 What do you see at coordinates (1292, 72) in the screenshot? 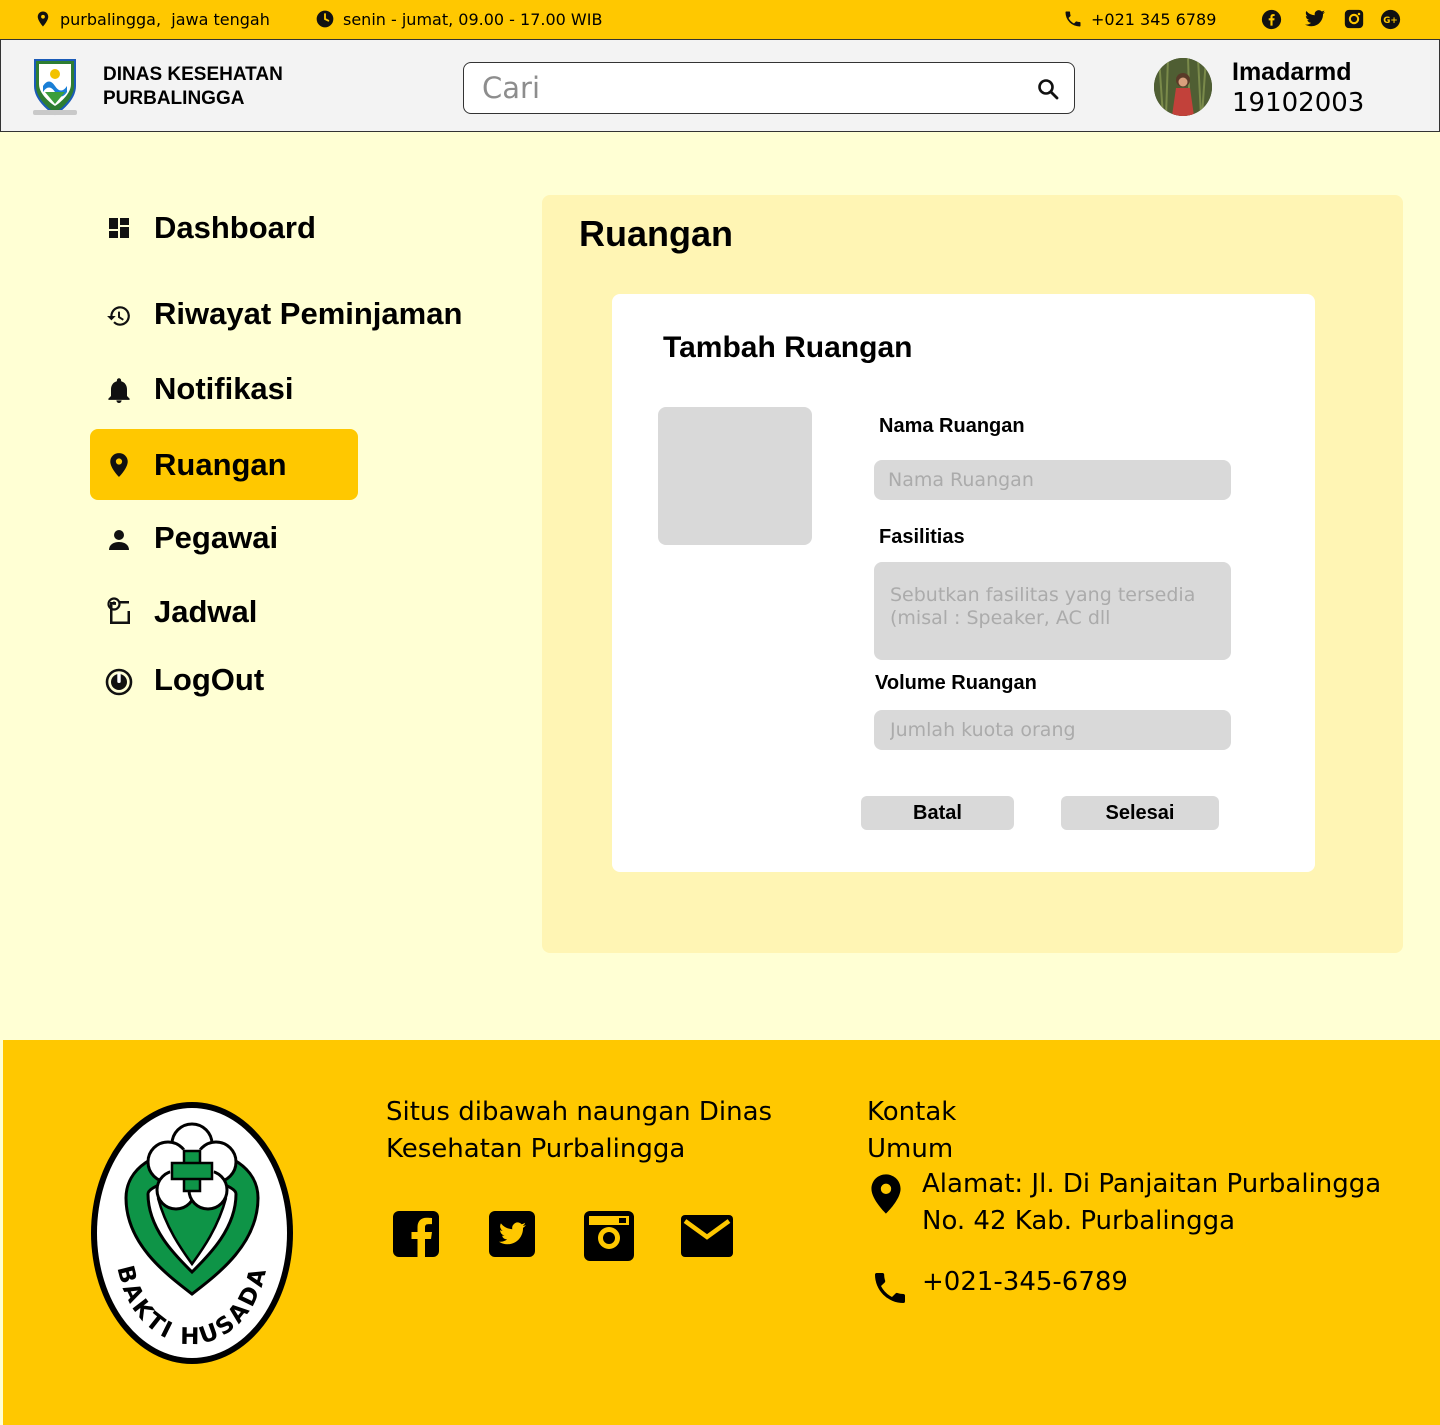
I see `user-name: Imadarmd` at bounding box center [1292, 72].